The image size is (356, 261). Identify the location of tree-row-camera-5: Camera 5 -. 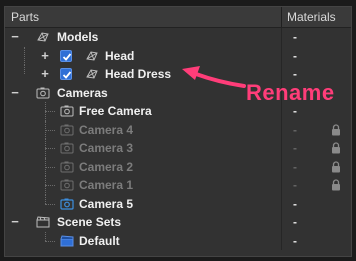
(178, 203).